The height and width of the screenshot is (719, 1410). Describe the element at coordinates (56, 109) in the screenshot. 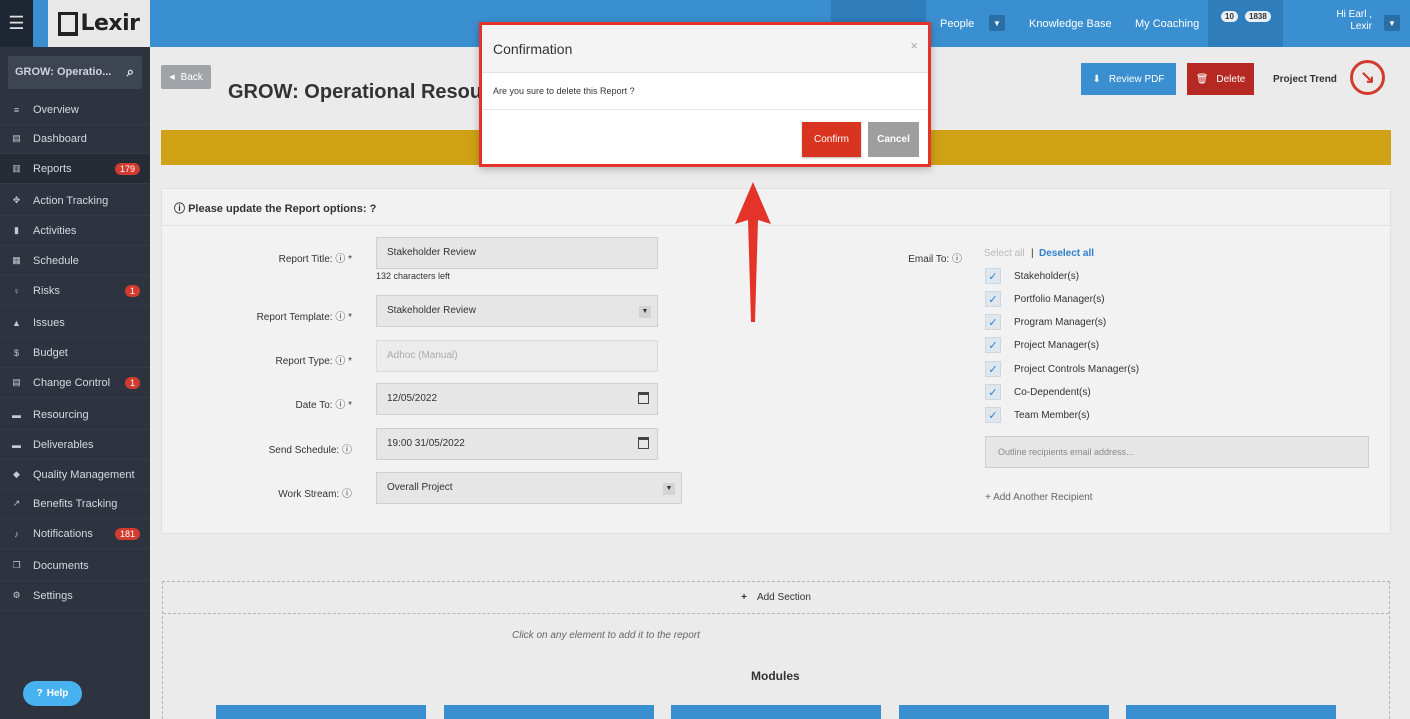

I see `sidebar-item-label: Overview` at that location.